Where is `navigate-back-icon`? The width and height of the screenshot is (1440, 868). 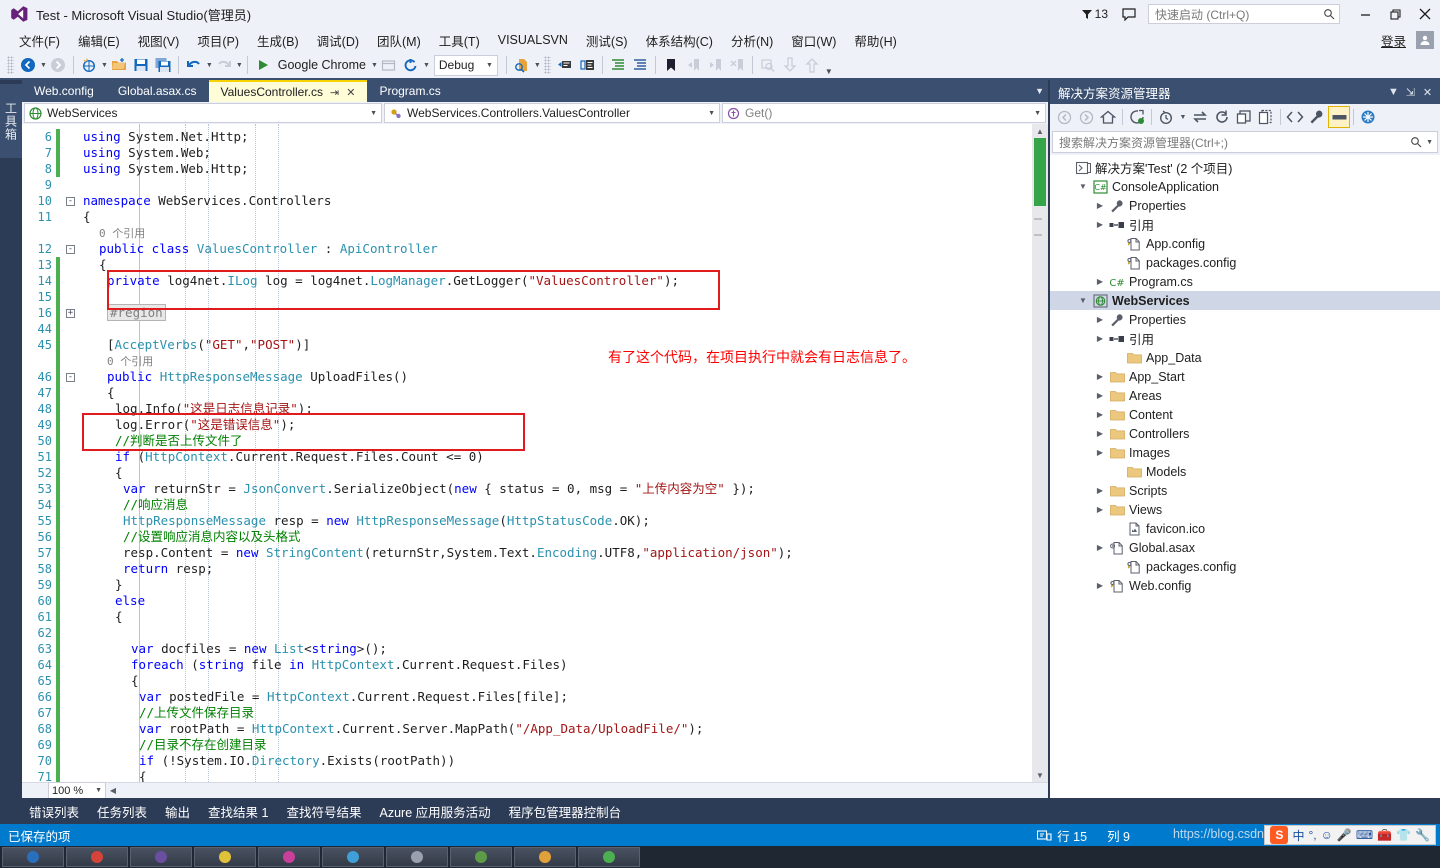
navigate-back-icon is located at coordinates (28, 65).